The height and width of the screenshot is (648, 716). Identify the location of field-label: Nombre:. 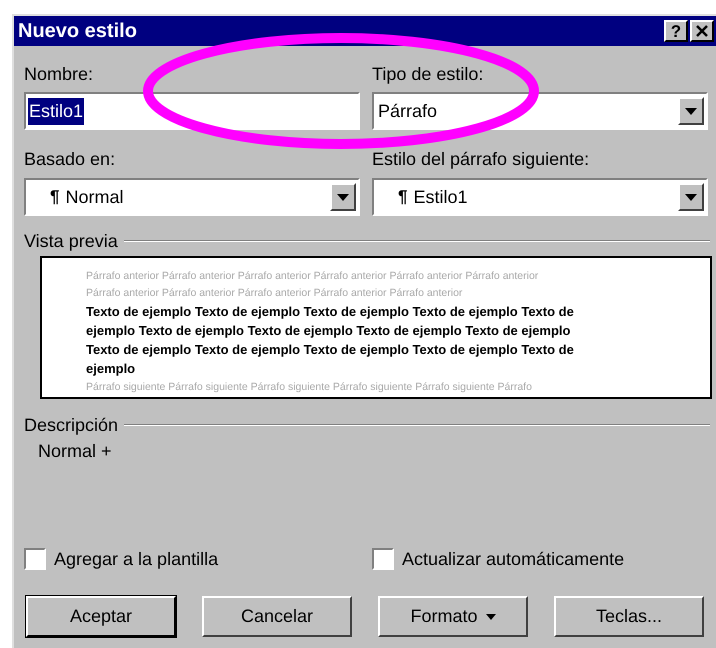
(59, 74).